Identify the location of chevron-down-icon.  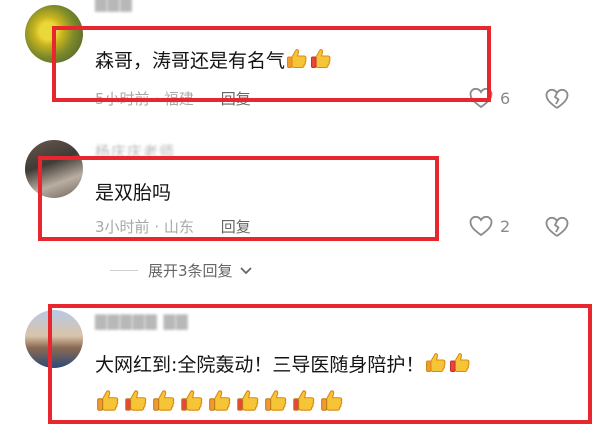
(246, 271).